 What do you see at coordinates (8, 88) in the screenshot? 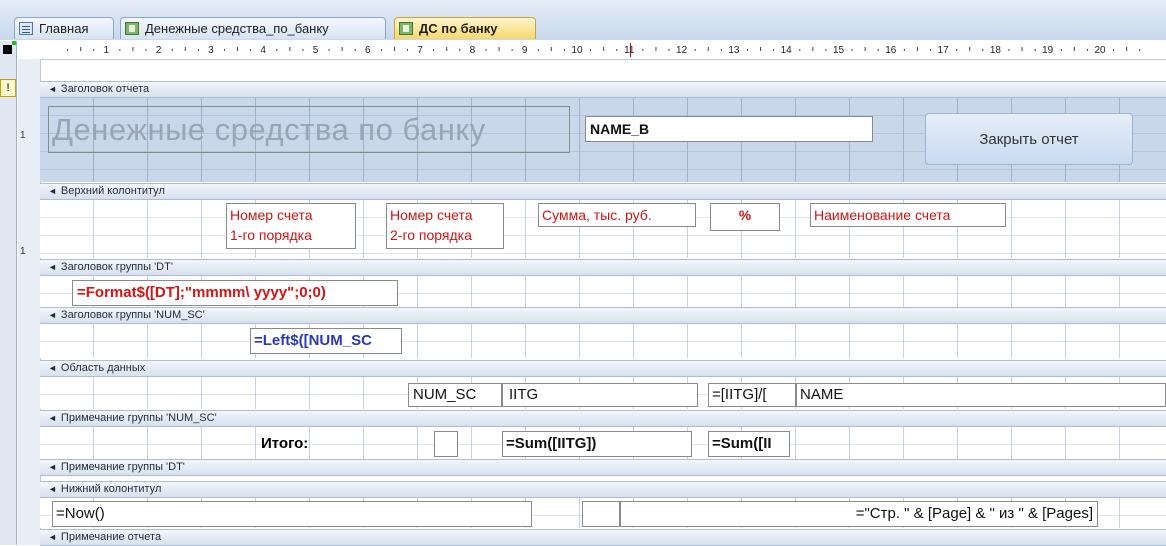
I see `warning-icon: !` at bounding box center [8, 88].